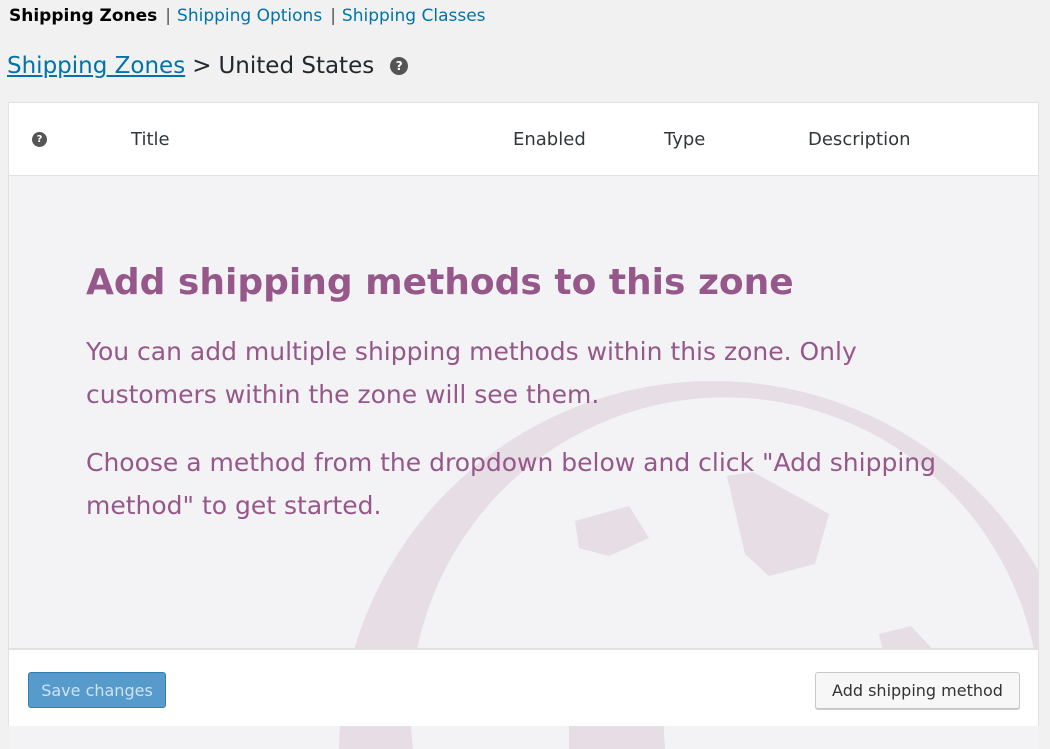 This screenshot has width=1050, height=749. I want to click on column-help: ?, so click(39, 139).